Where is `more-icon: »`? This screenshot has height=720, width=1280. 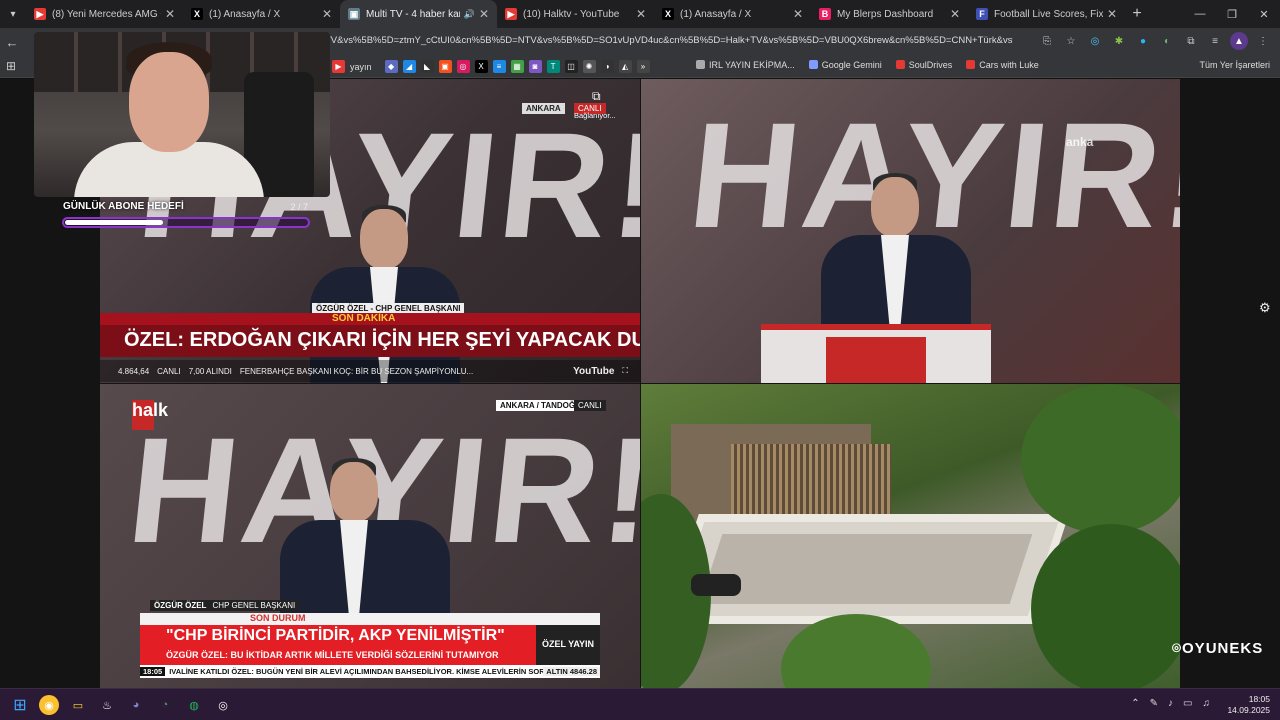
more-icon: » is located at coordinates (643, 66).